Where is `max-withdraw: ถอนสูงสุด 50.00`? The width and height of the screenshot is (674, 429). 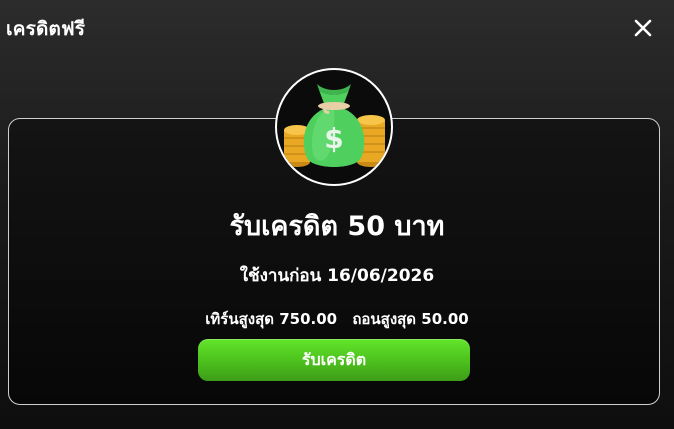 max-withdraw: ถอนสูงสุด 50.00 is located at coordinates (410, 319).